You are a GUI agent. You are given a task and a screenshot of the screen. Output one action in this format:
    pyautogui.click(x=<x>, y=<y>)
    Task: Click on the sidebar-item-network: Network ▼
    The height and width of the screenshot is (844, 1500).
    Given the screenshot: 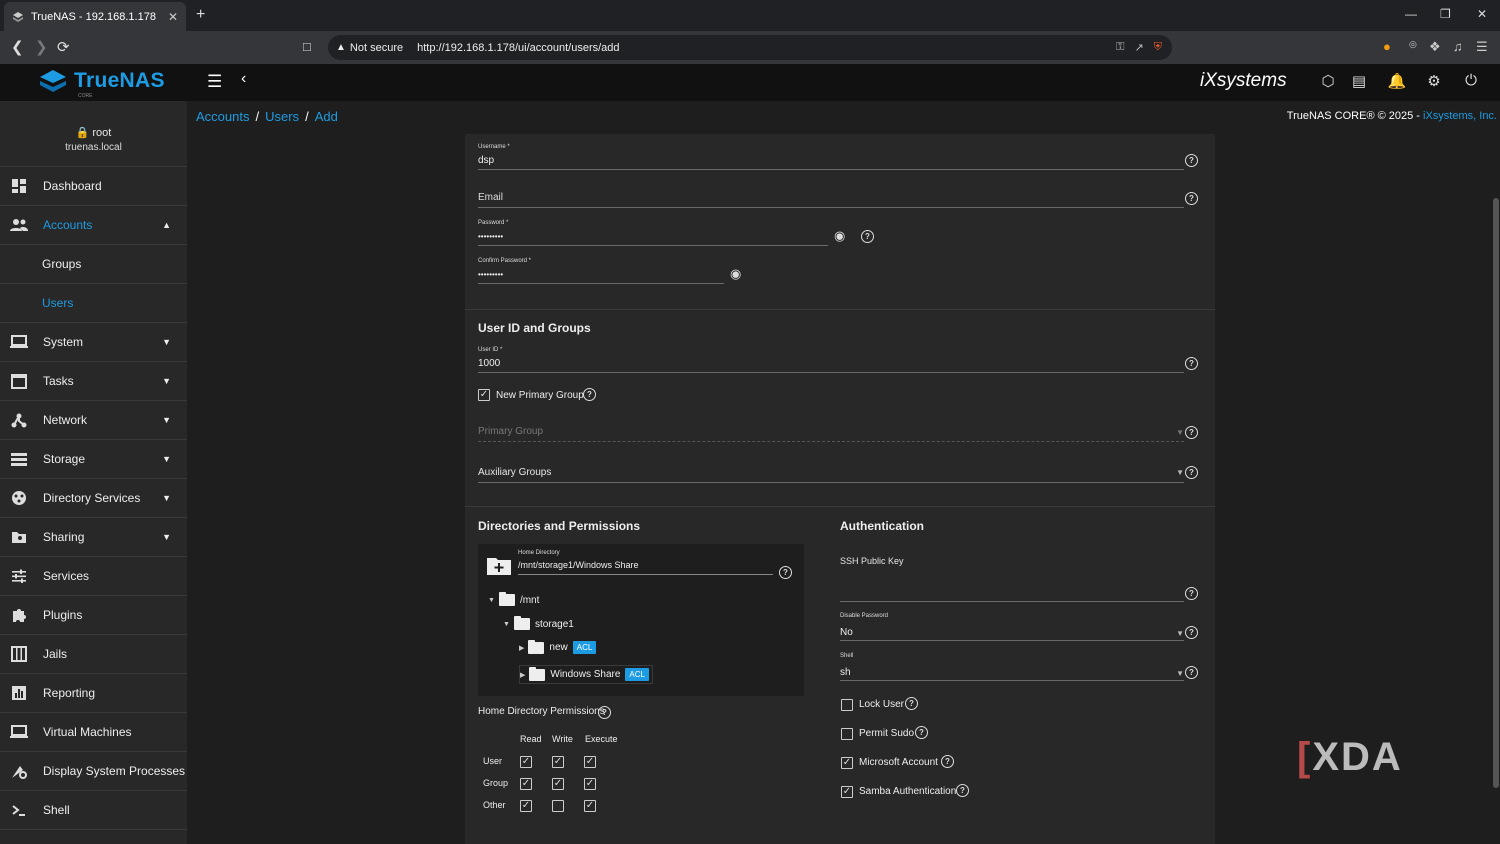 What is the action you would take?
    pyautogui.click(x=93, y=420)
    